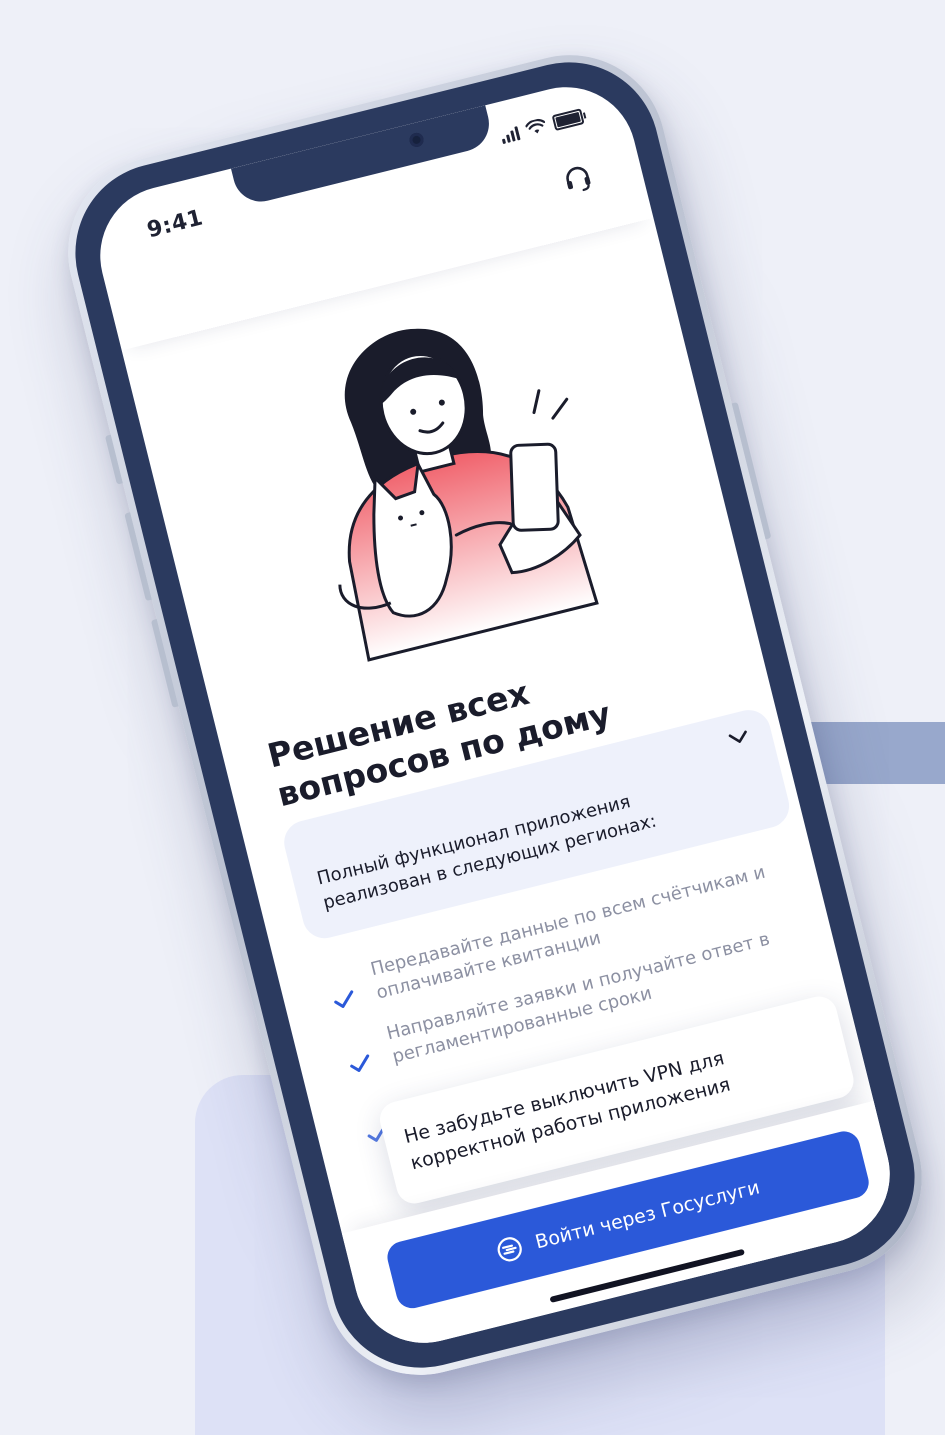  Describe the element at coordinates (175, 224) in the screenshot. I see `status-time: 9:41` at that location.